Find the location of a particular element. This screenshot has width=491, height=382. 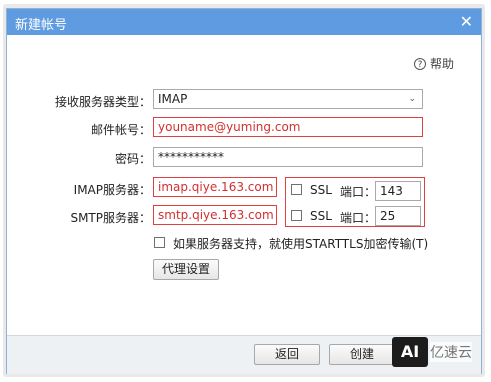

smtp-ssl-label: SSL is located at coordinates (321, 216).